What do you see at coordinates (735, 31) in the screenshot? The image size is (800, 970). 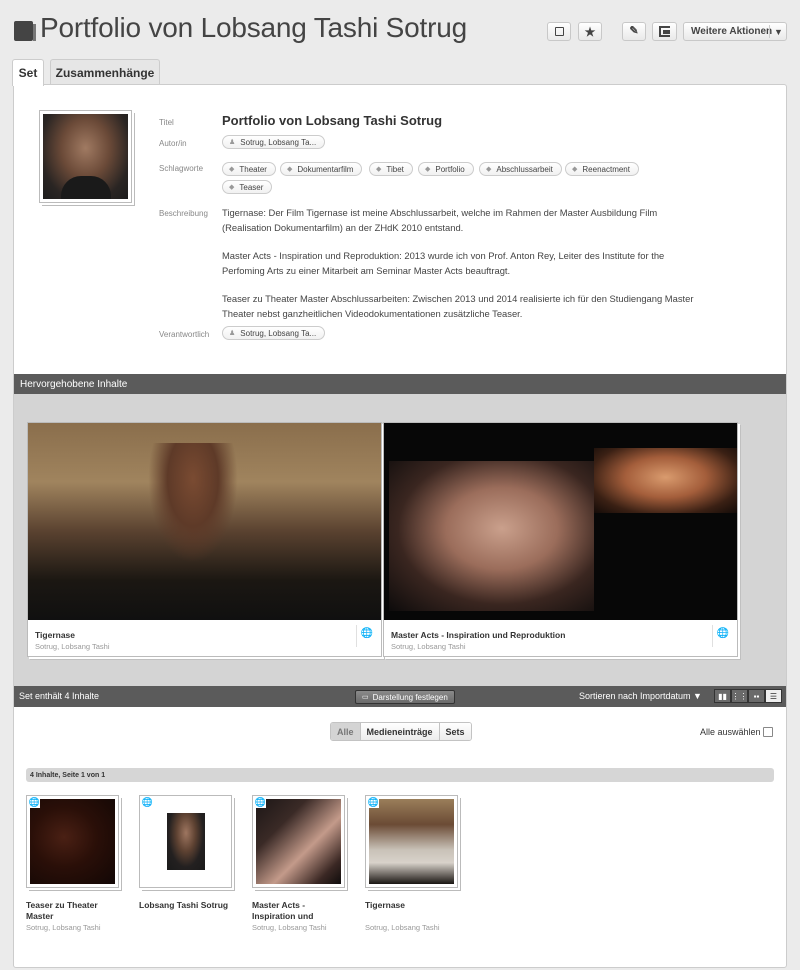 I see `more-actions-button: Weitere Aktionen ▼` at bounding box center [735, 31].